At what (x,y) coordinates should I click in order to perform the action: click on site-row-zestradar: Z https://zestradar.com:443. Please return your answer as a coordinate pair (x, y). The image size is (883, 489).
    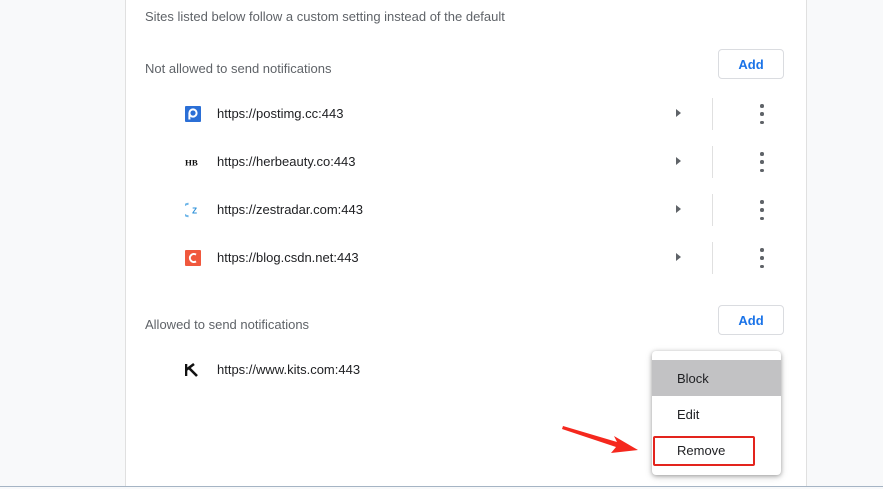
    Looking at the image, I should click on (466, 210).